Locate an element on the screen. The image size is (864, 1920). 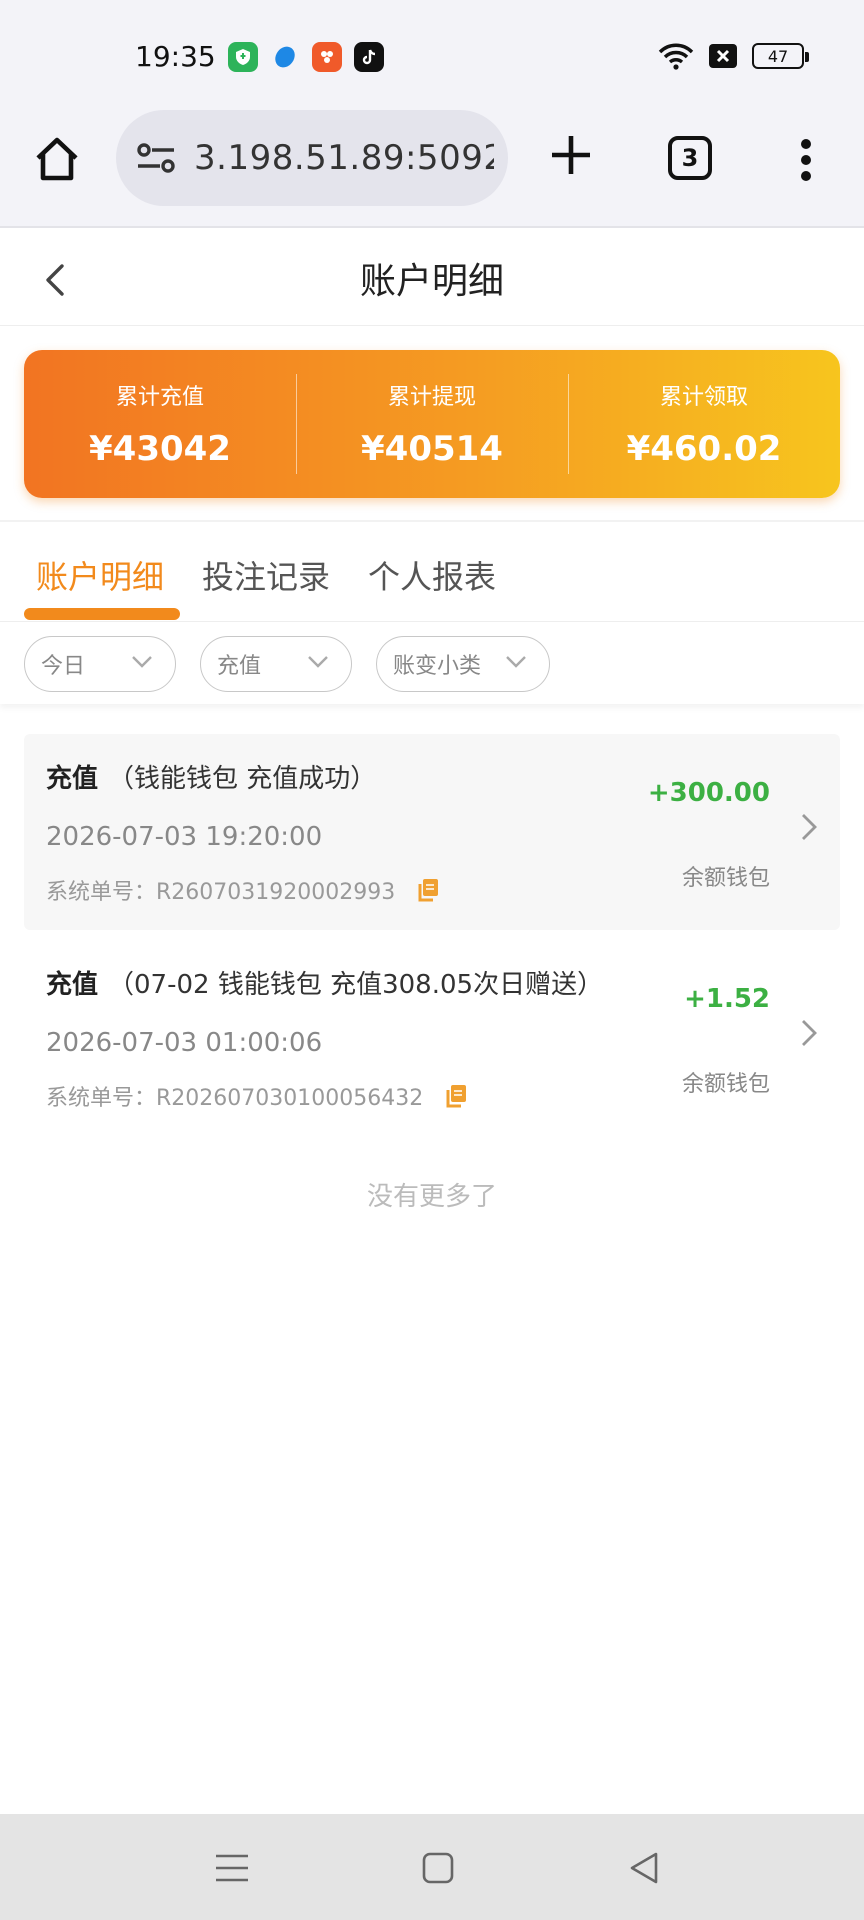
summary-label: 累计领取 is located at coordinates (703, 397).